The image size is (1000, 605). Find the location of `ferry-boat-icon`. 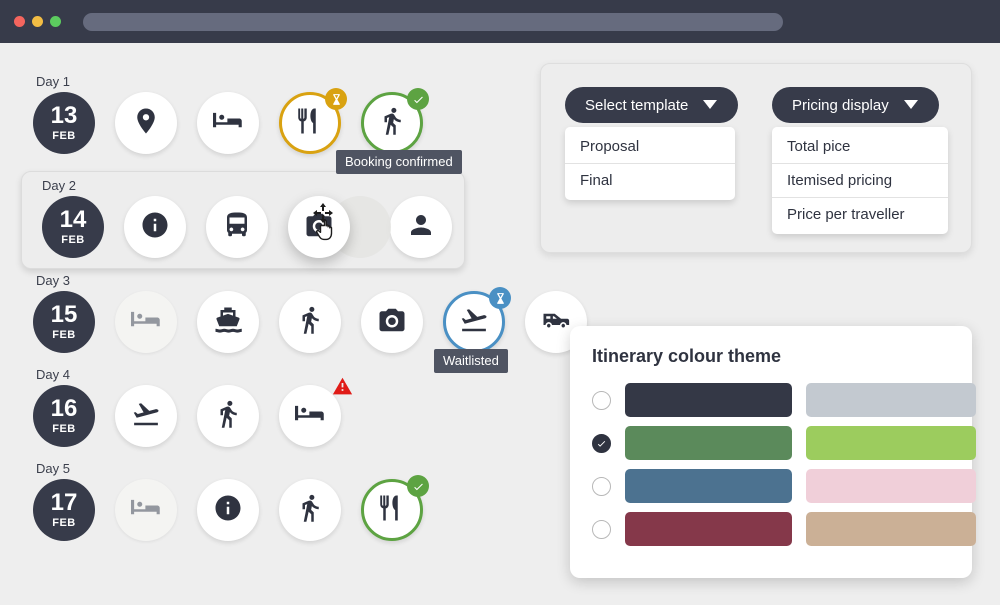

ferry-boat-icon is located at coordinates (228, 322).